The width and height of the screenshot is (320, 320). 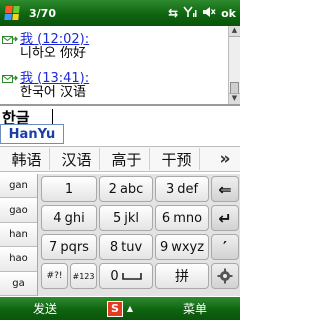 What do you see at coordinates (45, 308) in the screenshot?
I see `send-softkey: 发送` at bounding box center [45, 308].